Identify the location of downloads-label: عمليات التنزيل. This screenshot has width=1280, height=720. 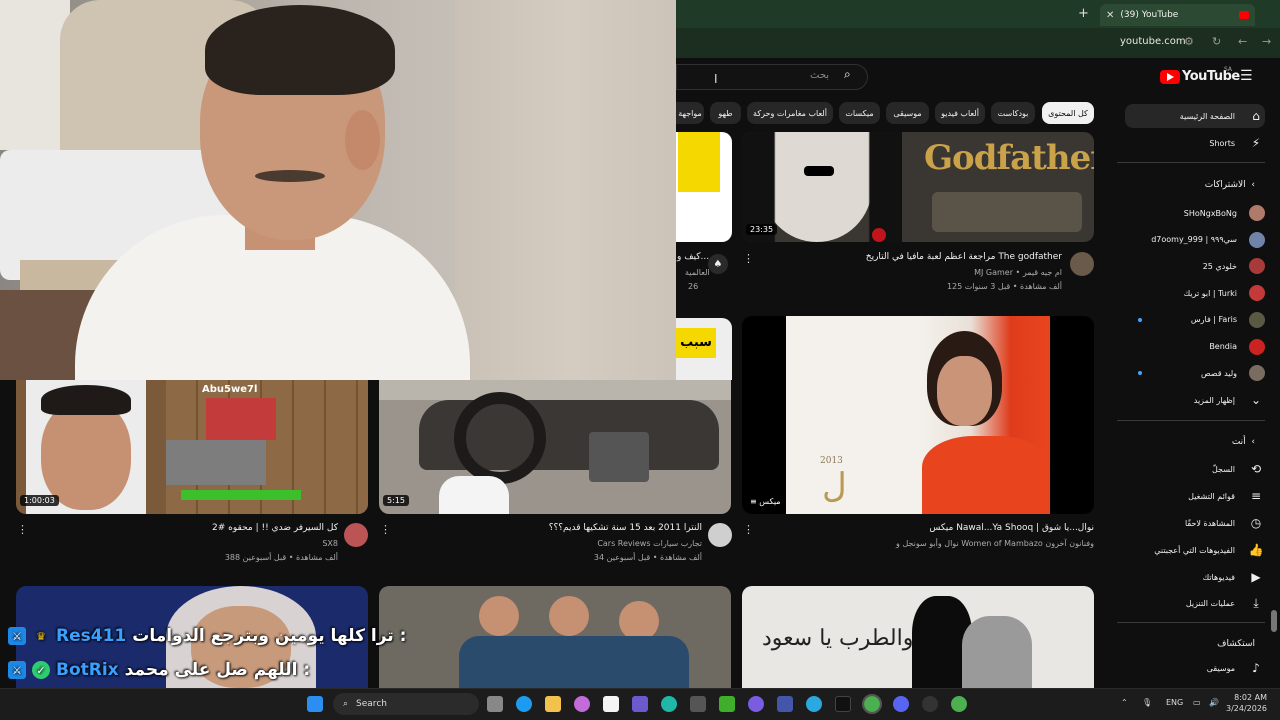
(1210, 603).